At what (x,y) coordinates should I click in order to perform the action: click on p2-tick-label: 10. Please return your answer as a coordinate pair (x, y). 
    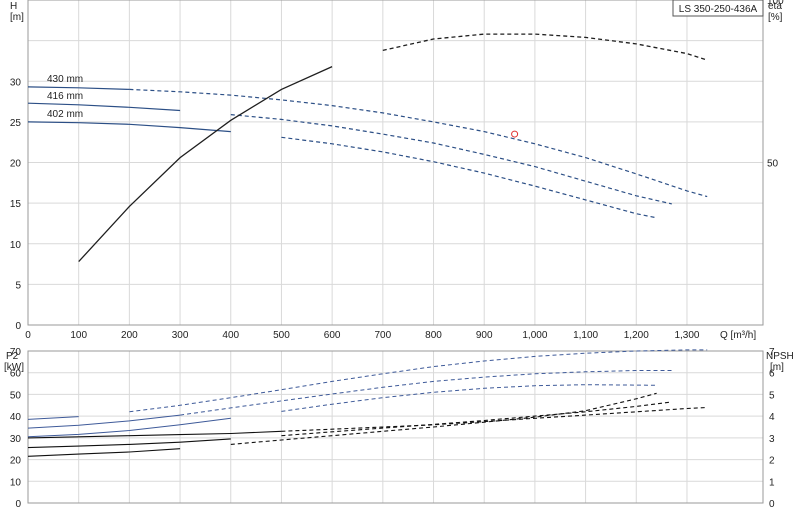
    Looking at the image, I should click on (16, 482).